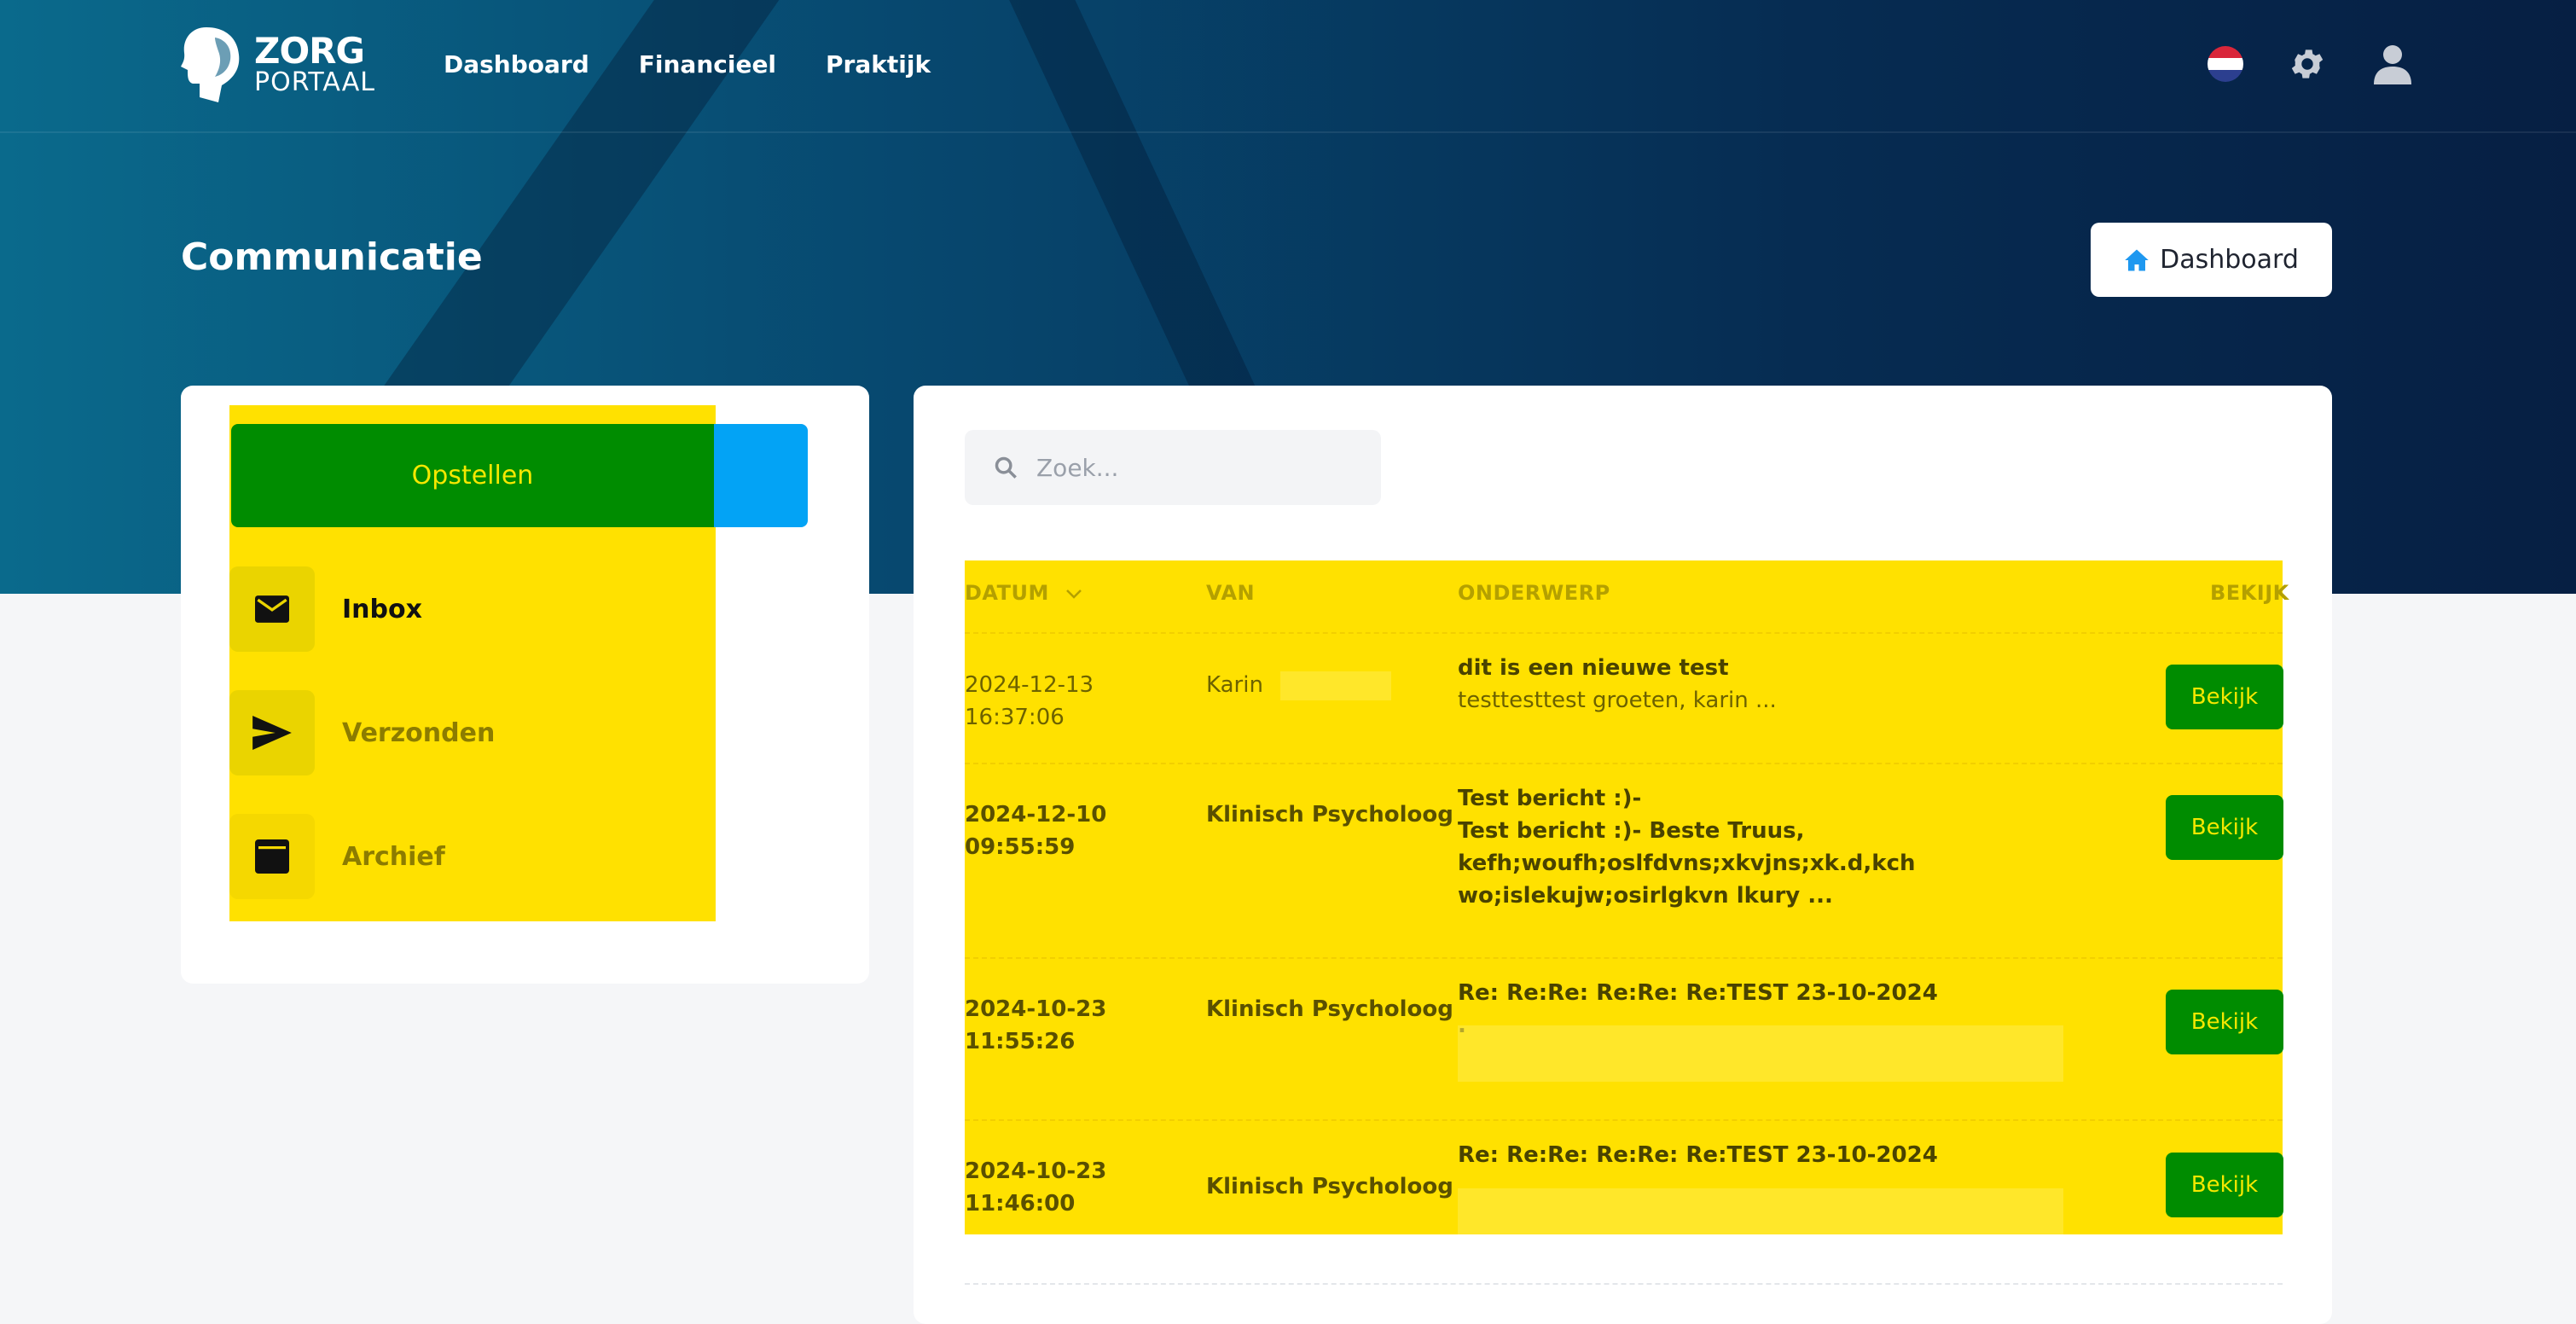 Image resolution: width=2576 pixels, height=1324 pixels. I want to click on message-date: 2024-12-10 09:55:59, so click(1036, 831).